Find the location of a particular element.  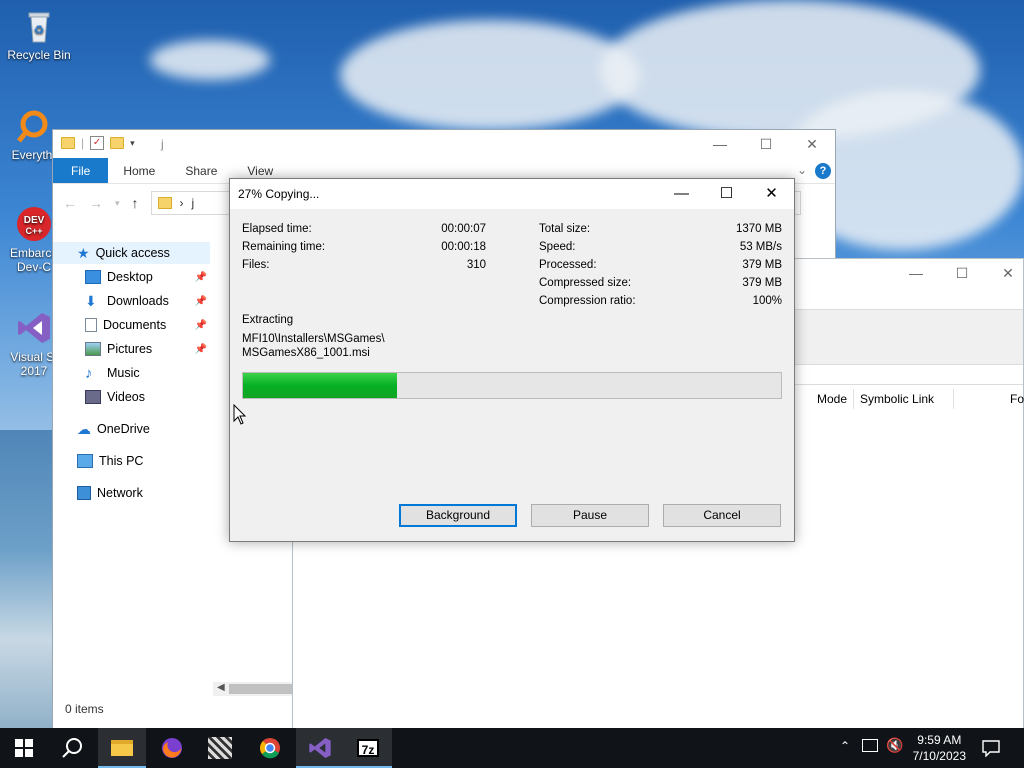

progress-bar is located at coordinates (512, 385).